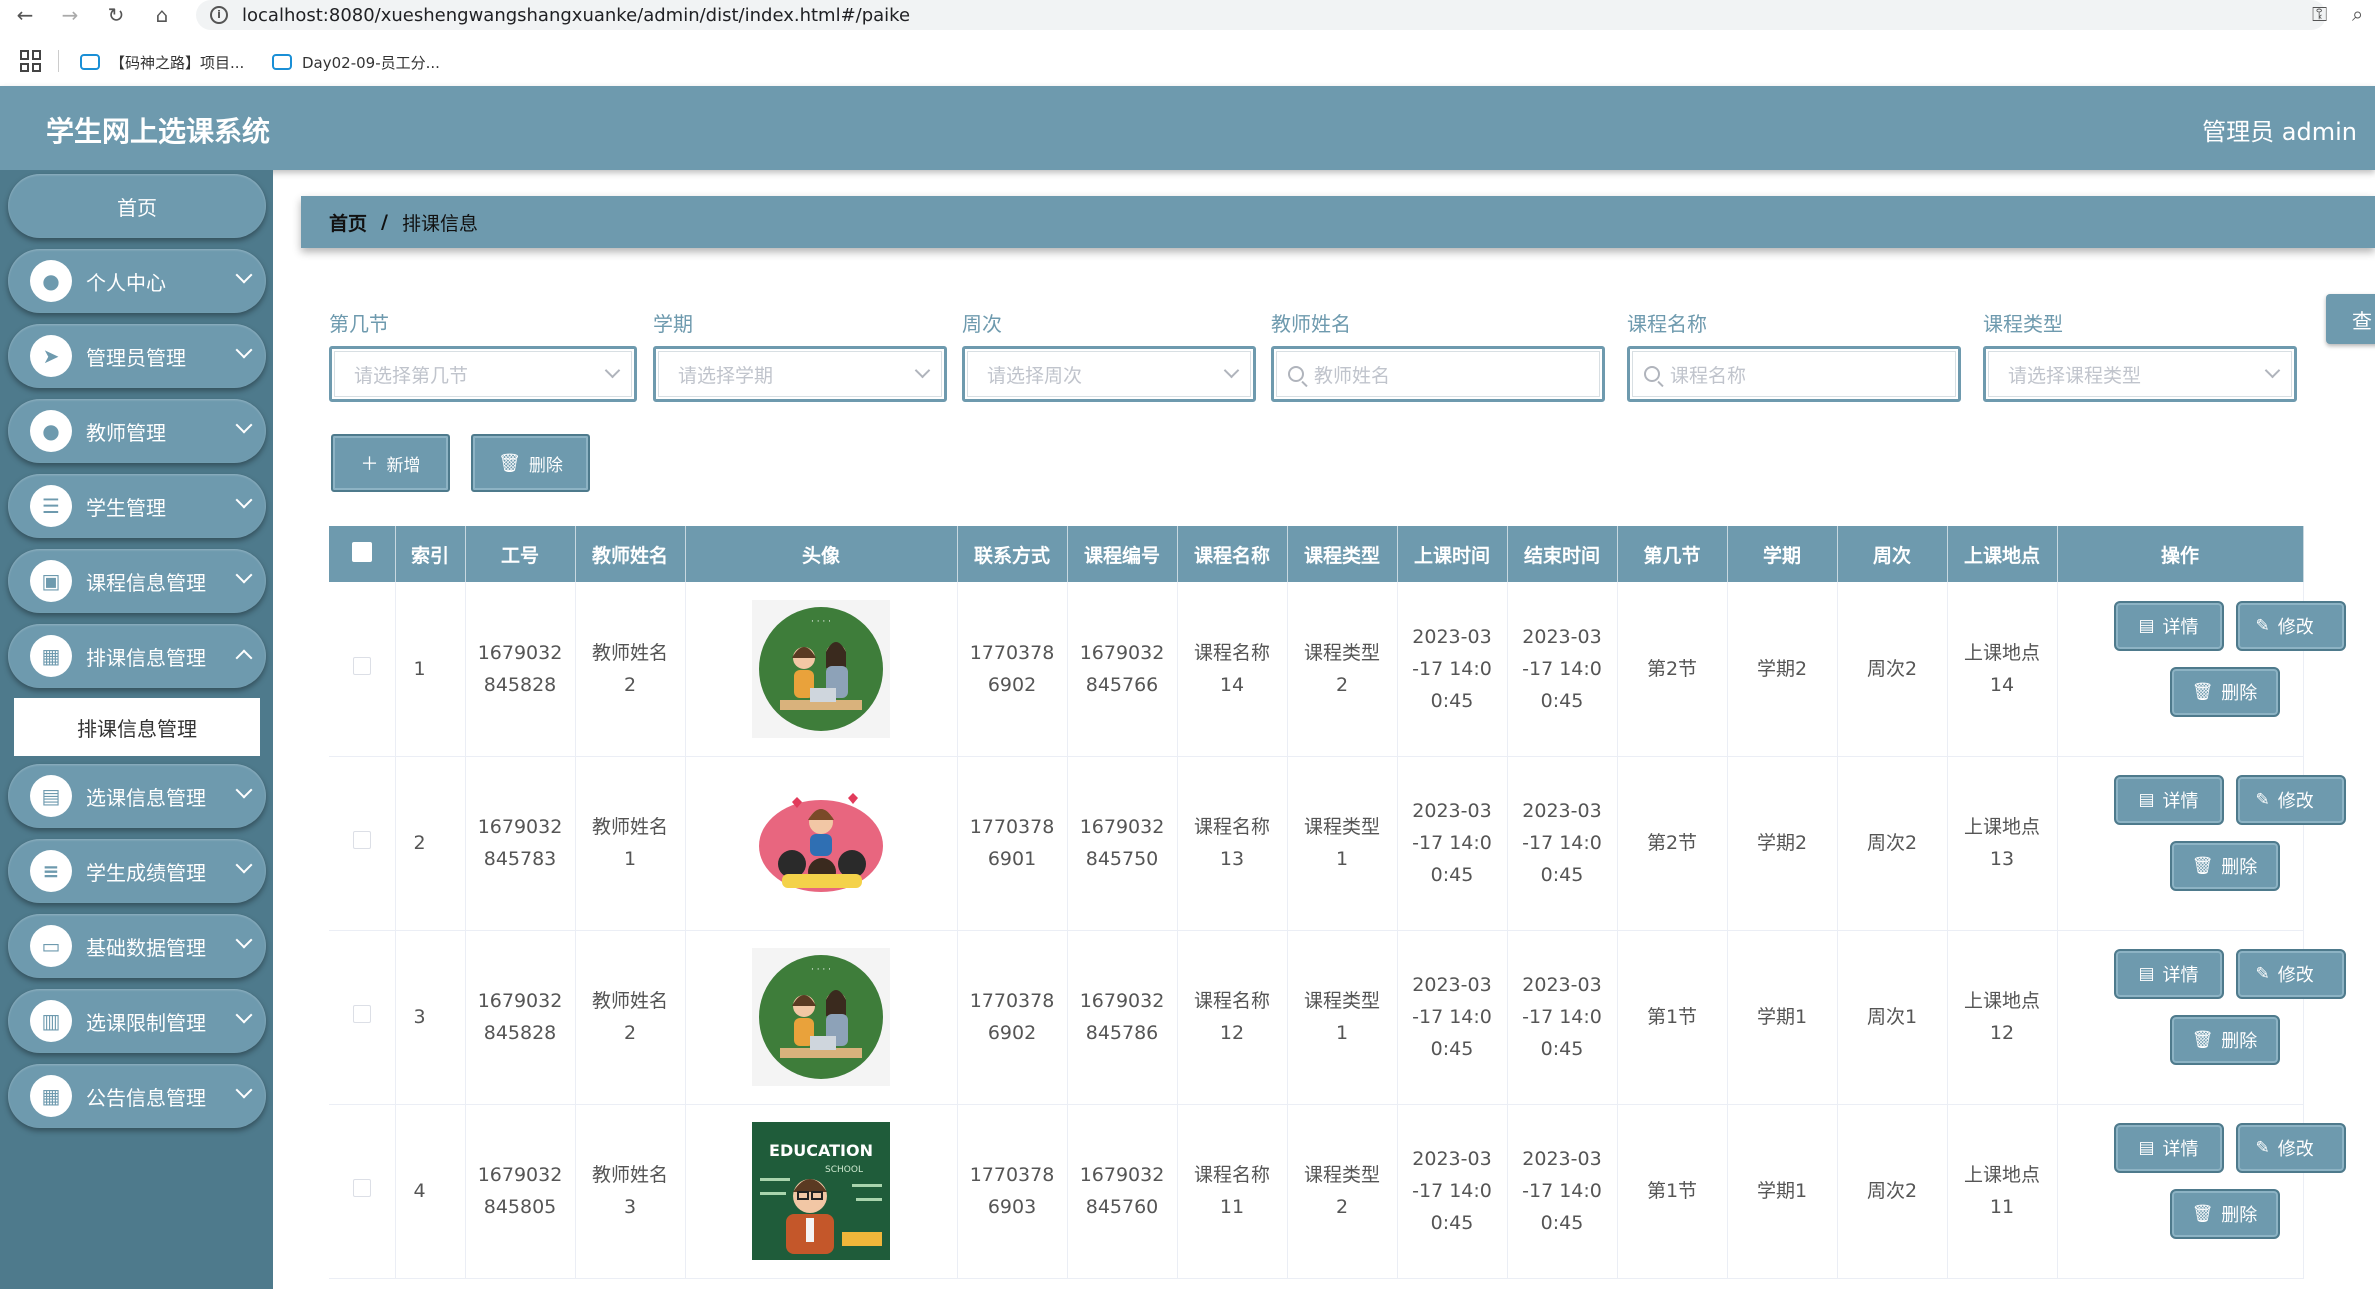 This screenshot has width=2375, height=1289. What do you see at coordinates (348, 222) in the screenshot?
I see `breadcrumb-home: 首页` at bounding box center [348, 222].